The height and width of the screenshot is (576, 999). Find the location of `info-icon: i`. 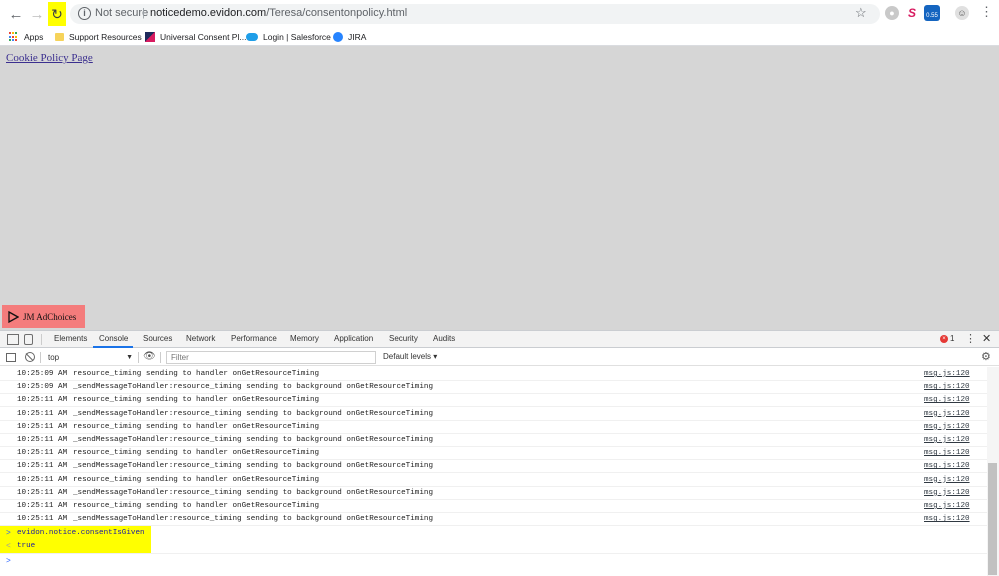

info-icon: i is located at coordinates (84, 13).